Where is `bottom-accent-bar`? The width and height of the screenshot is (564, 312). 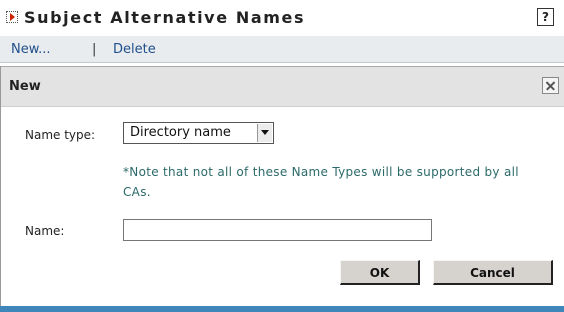
bottom-accent-bar is located at coordinates (282, 309).